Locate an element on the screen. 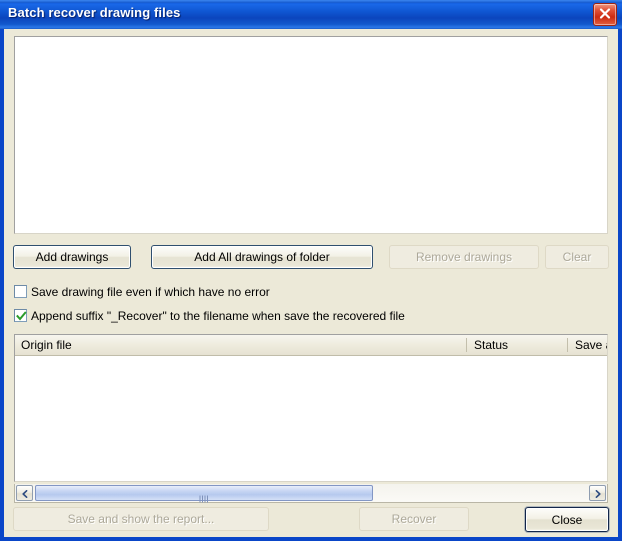  scroll-right-button is located at coordinates (597, 493).